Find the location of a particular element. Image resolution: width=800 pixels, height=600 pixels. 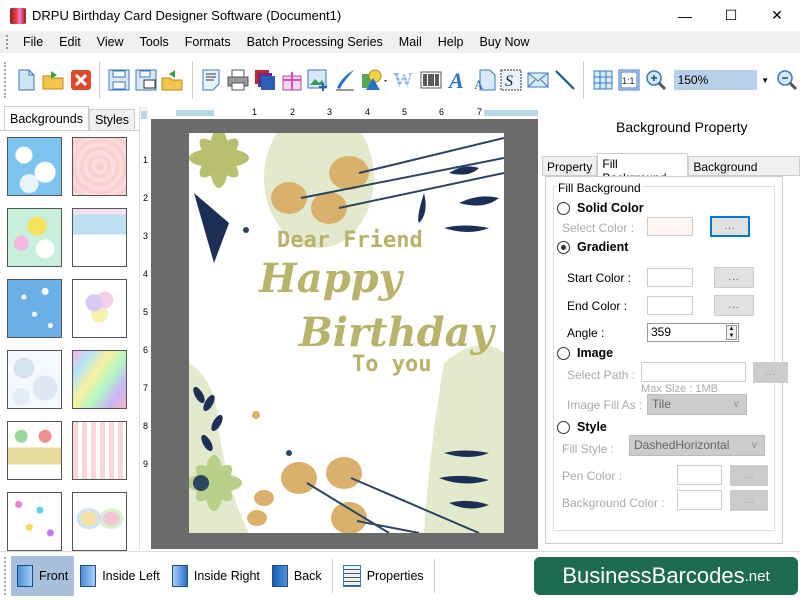

inside-left-icon is located at coordinates (88, 576).